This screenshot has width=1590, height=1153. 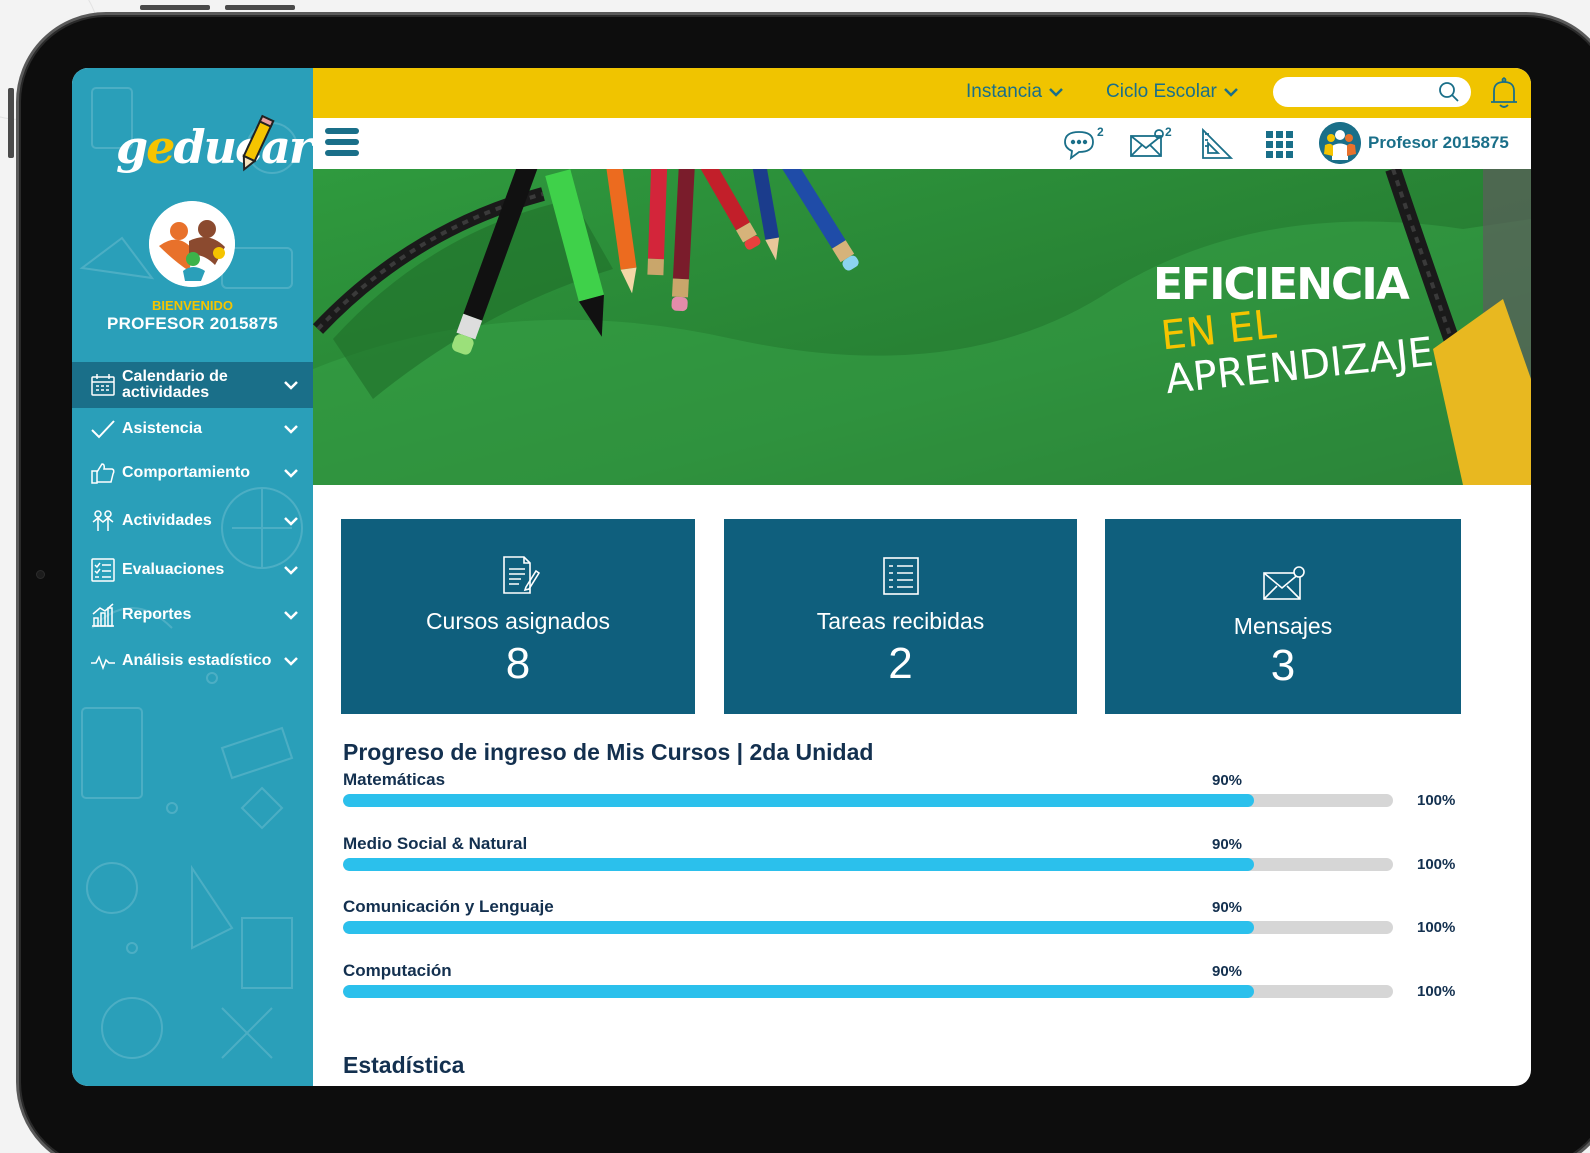 I want to click on card-value: 3, so click(x=1283, y=665).